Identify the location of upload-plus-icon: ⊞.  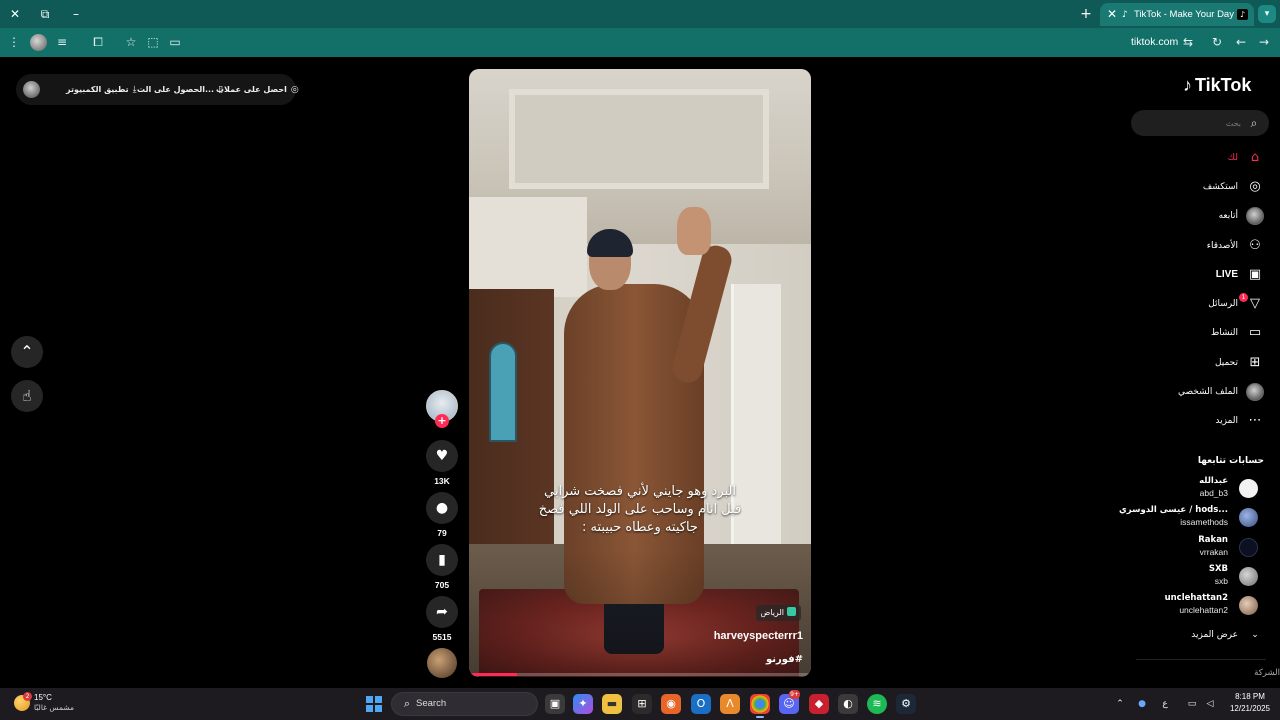
(1255, 362).